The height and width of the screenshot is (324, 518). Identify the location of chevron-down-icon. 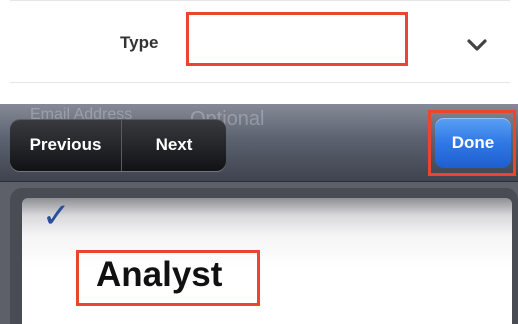
(477, 45).